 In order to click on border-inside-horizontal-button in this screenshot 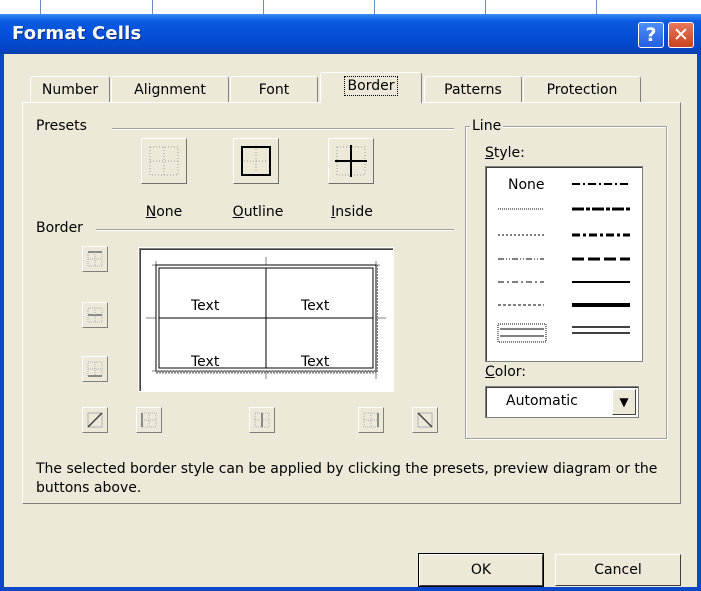, I will do `click(95, 315)`.